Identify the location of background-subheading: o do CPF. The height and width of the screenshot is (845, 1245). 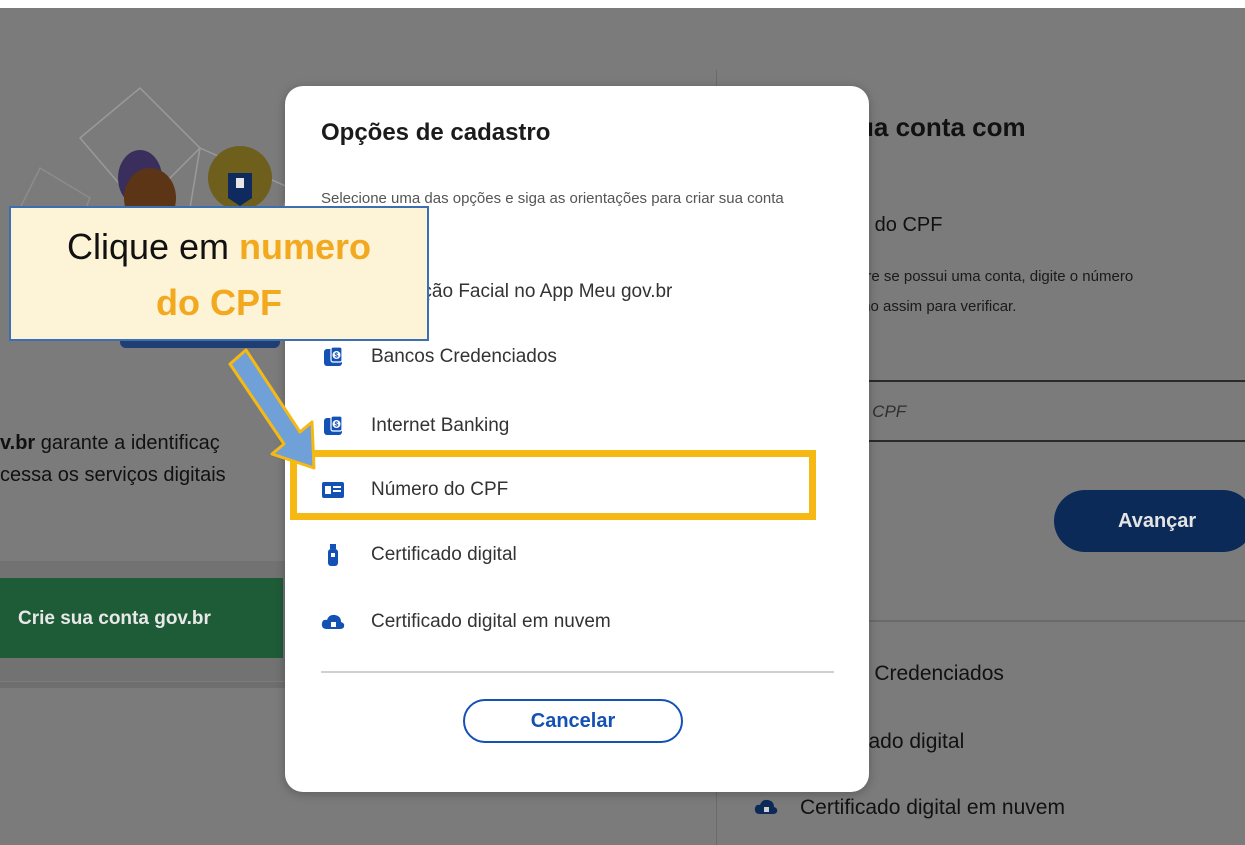
(900, 225).